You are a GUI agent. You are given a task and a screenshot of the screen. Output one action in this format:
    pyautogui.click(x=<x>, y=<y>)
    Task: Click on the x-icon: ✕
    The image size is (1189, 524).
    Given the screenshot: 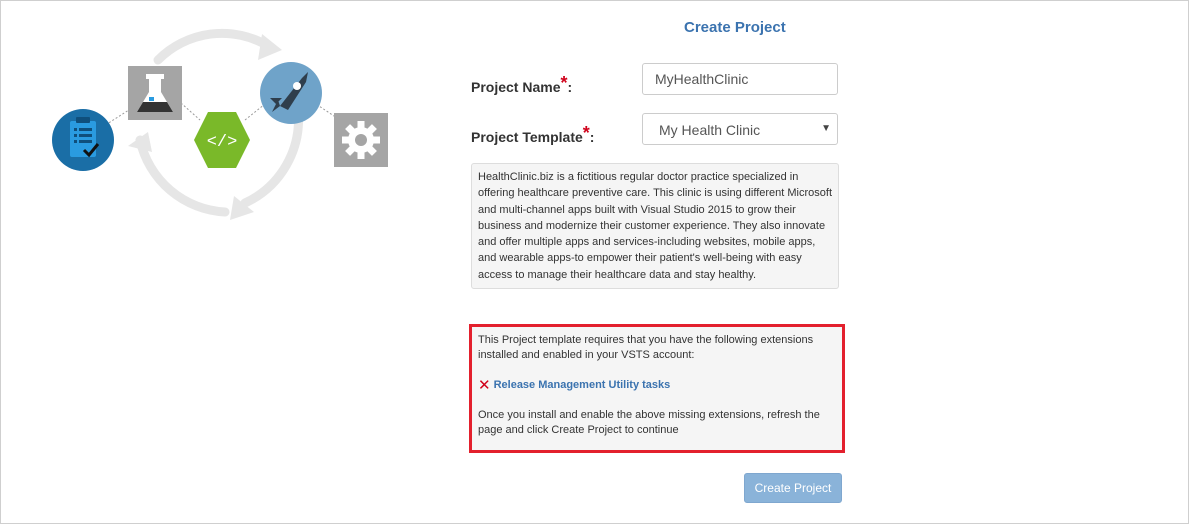 What is the action you would take?
    pyautogui.click(x=484, y=385)
    